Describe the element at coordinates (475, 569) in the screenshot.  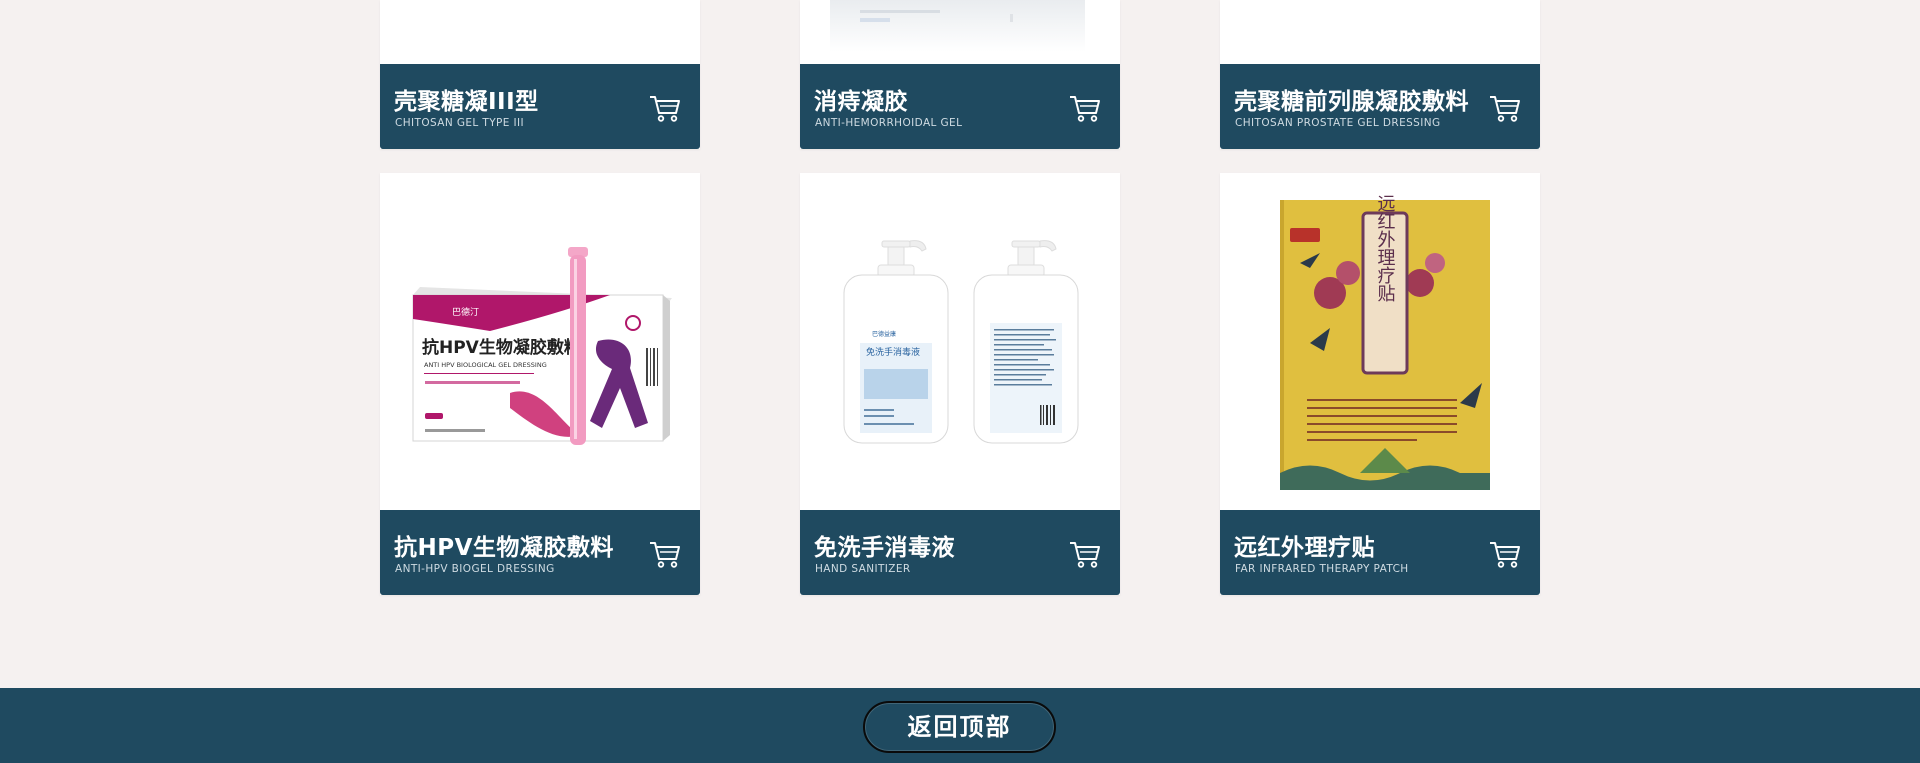
I see `product-english-name: ANTI-HPV BIOGEL DRESSING` at that location.